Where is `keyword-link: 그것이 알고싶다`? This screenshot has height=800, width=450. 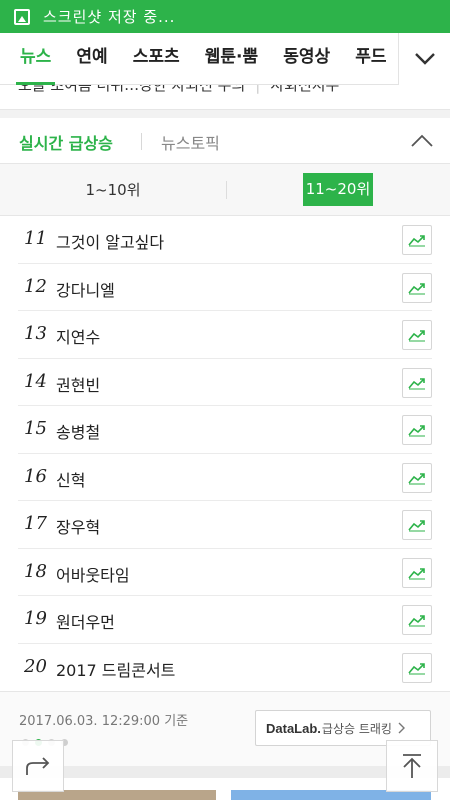 keyword-link: 그것이 알고싶다 is located at coordinates (110, 241).